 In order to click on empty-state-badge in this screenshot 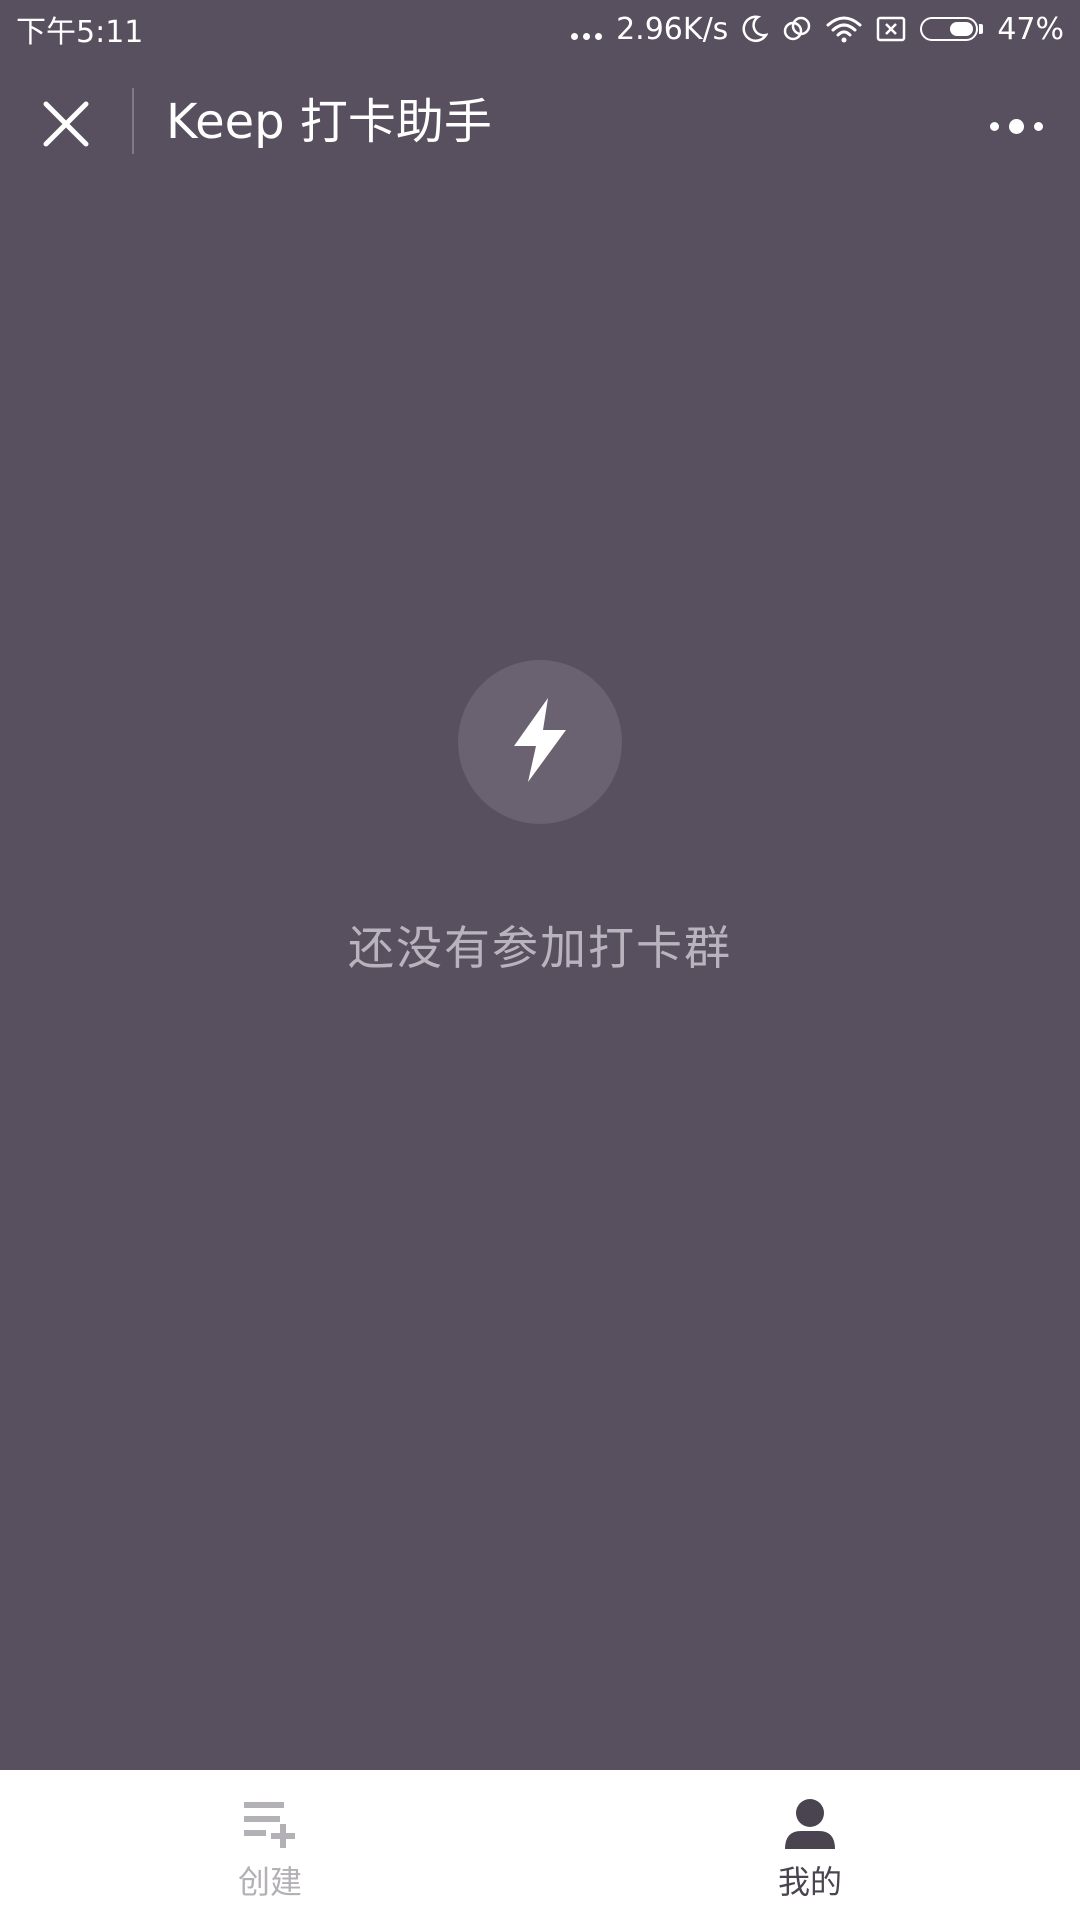, I will do `click(540, 742)`.